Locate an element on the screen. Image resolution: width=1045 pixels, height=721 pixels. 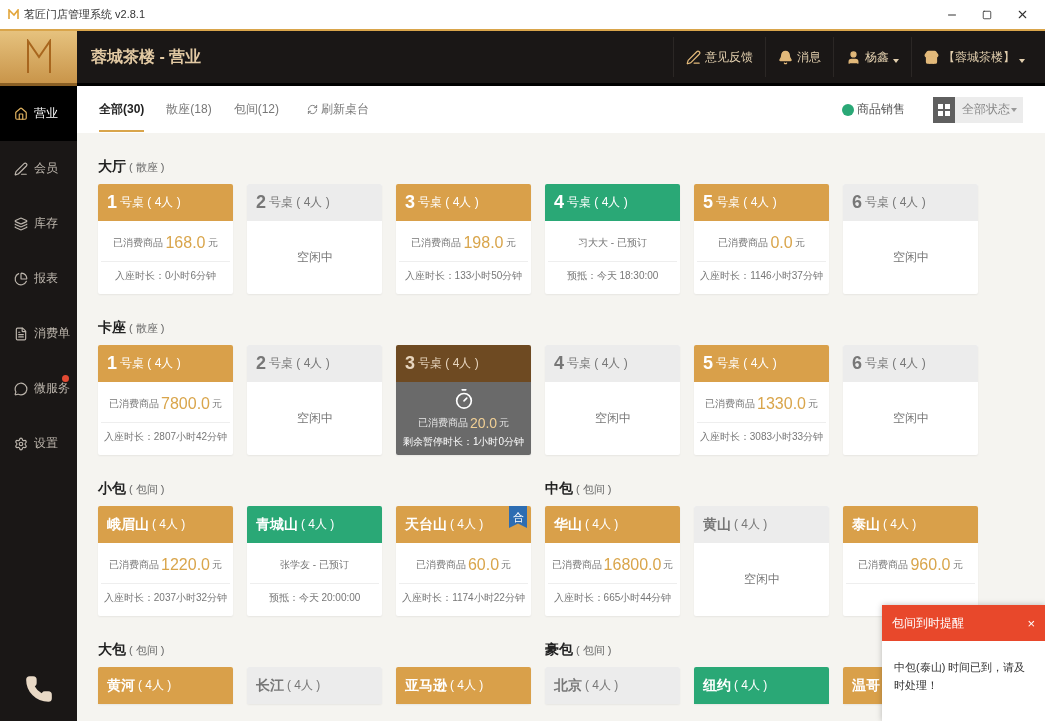
table-note: 入座时长：133小时50分钟 is located at coordinates (463, 276).